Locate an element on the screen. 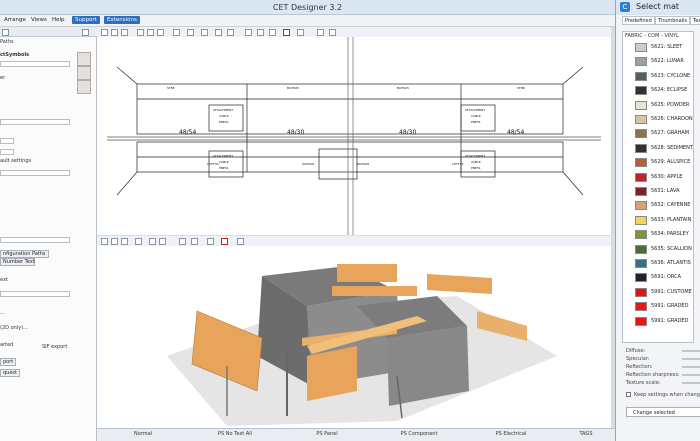  fit-icon is located at coordinates (124, 32).